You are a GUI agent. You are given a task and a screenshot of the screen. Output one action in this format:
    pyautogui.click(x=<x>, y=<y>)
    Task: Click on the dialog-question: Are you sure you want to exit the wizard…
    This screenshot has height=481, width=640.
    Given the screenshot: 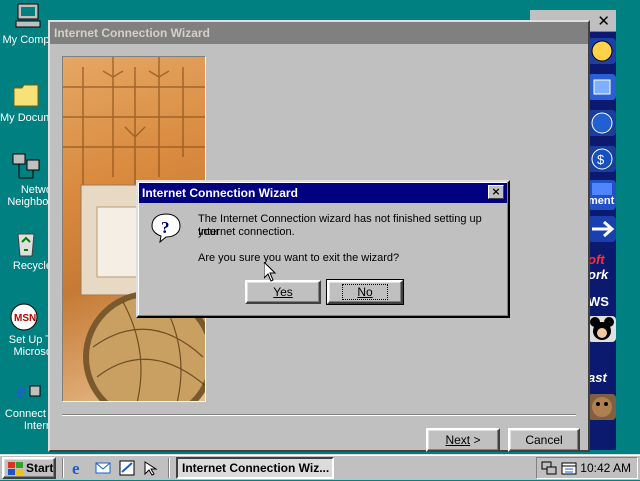 What is the action you would take?
    pyautogui.click(x=299, y=258)
    